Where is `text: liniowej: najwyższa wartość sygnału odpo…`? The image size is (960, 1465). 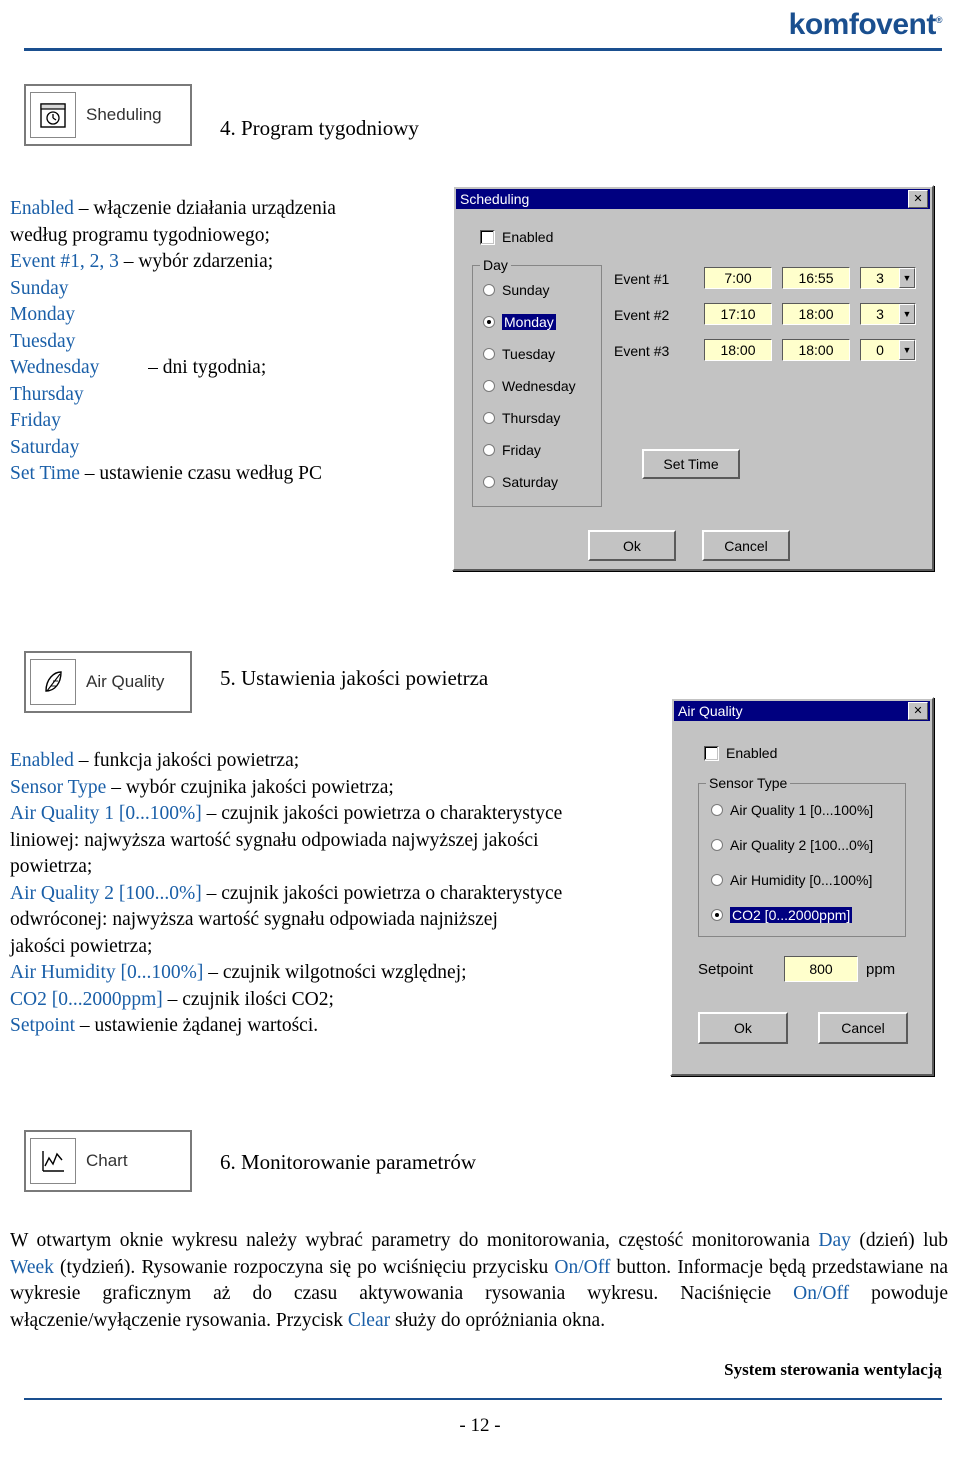
text: liniowej: najwyższa wartość sygnału odpo… is located at coordinates (274, 840).